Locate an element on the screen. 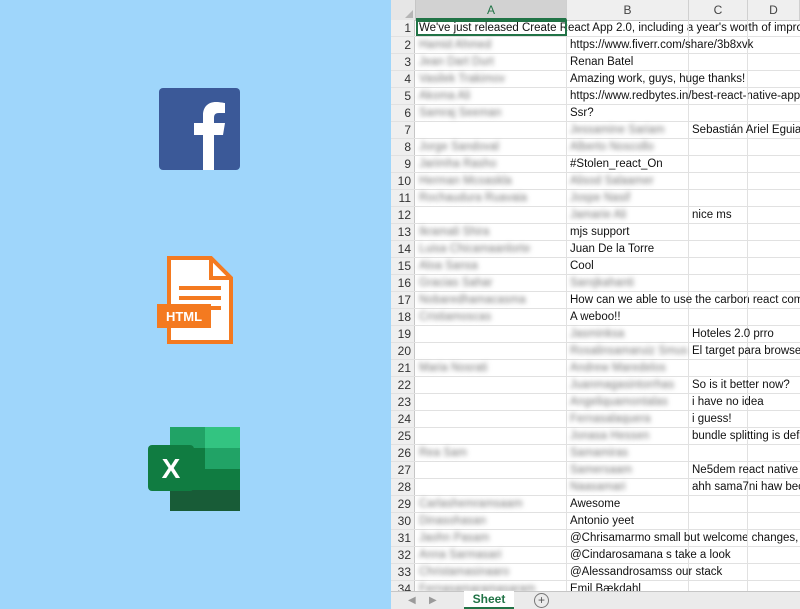 This screenshot has width=800, height=609. row-header: 24 is located at coordinates (403, 419).